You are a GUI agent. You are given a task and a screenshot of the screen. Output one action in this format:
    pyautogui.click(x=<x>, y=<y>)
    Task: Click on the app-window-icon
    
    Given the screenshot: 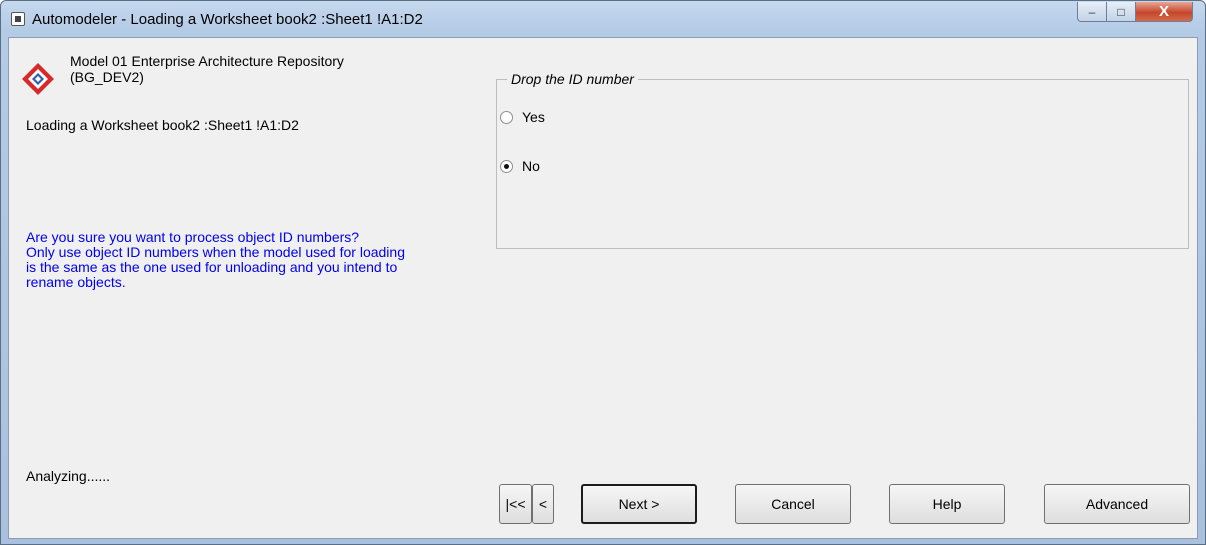 What is the action you would take?
    pyautogui.click(x=18, y=19)
    